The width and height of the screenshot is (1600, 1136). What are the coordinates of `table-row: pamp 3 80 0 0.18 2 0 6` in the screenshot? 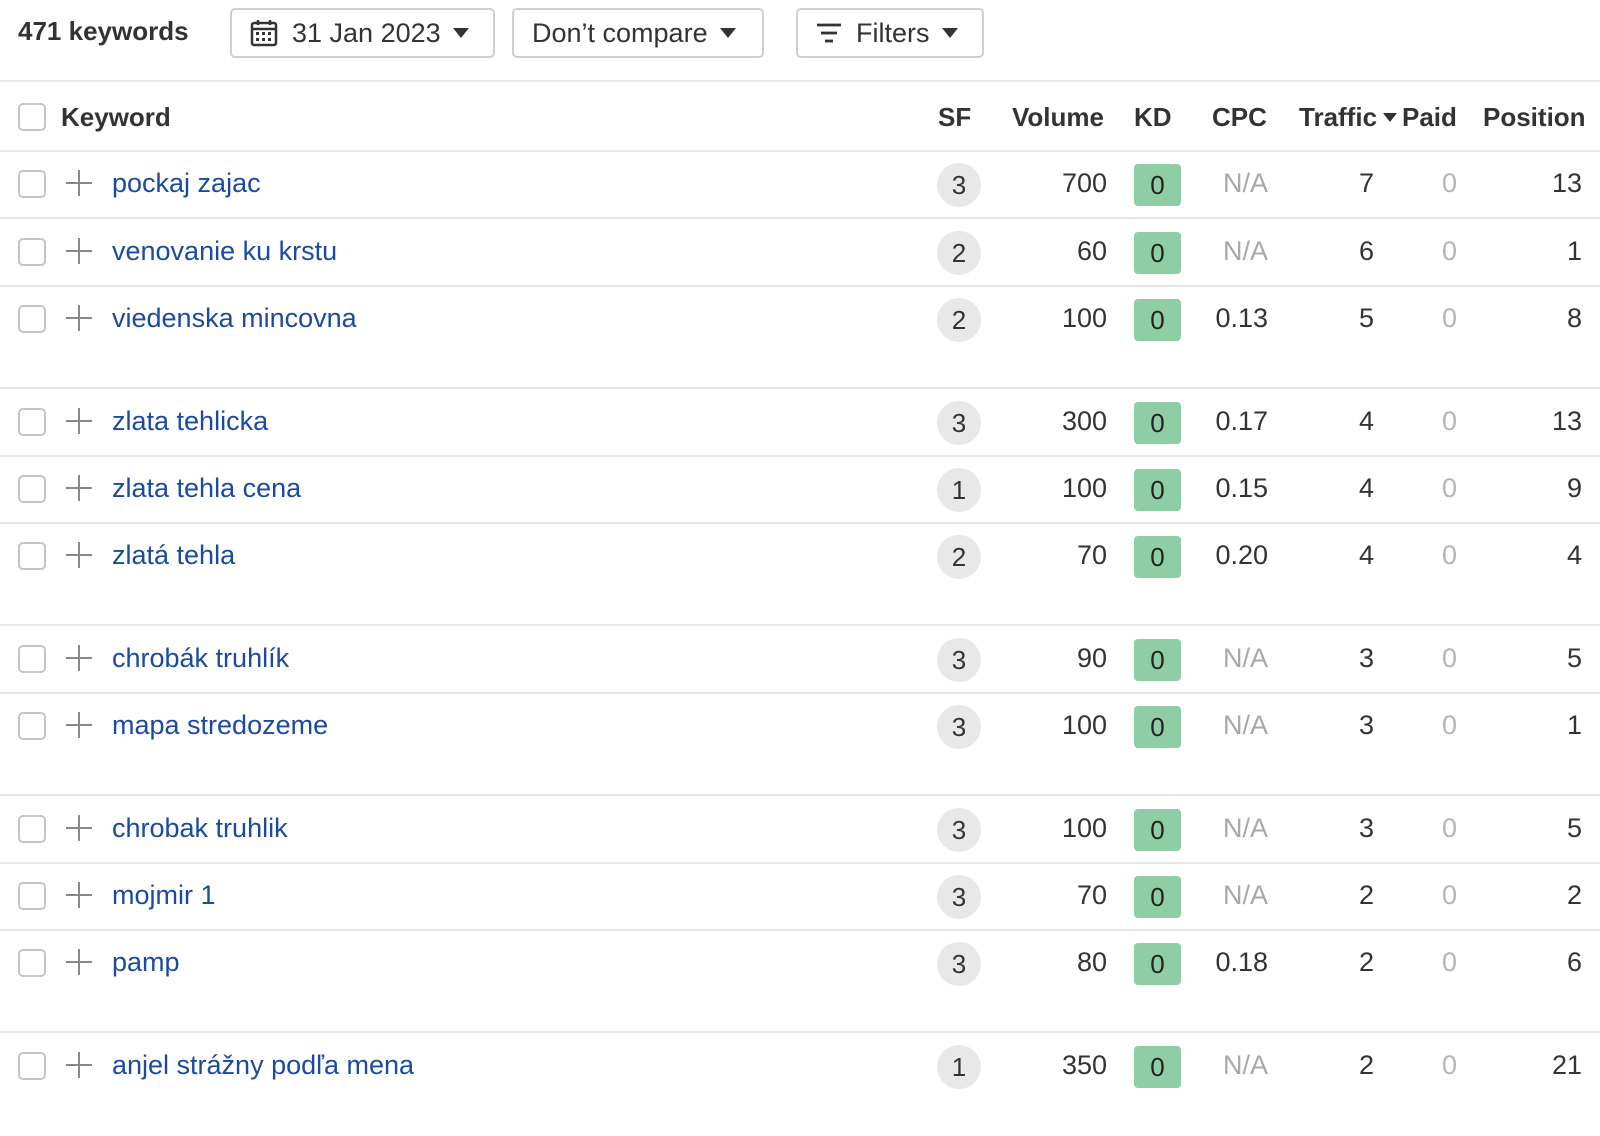 It's located at (800, 963).